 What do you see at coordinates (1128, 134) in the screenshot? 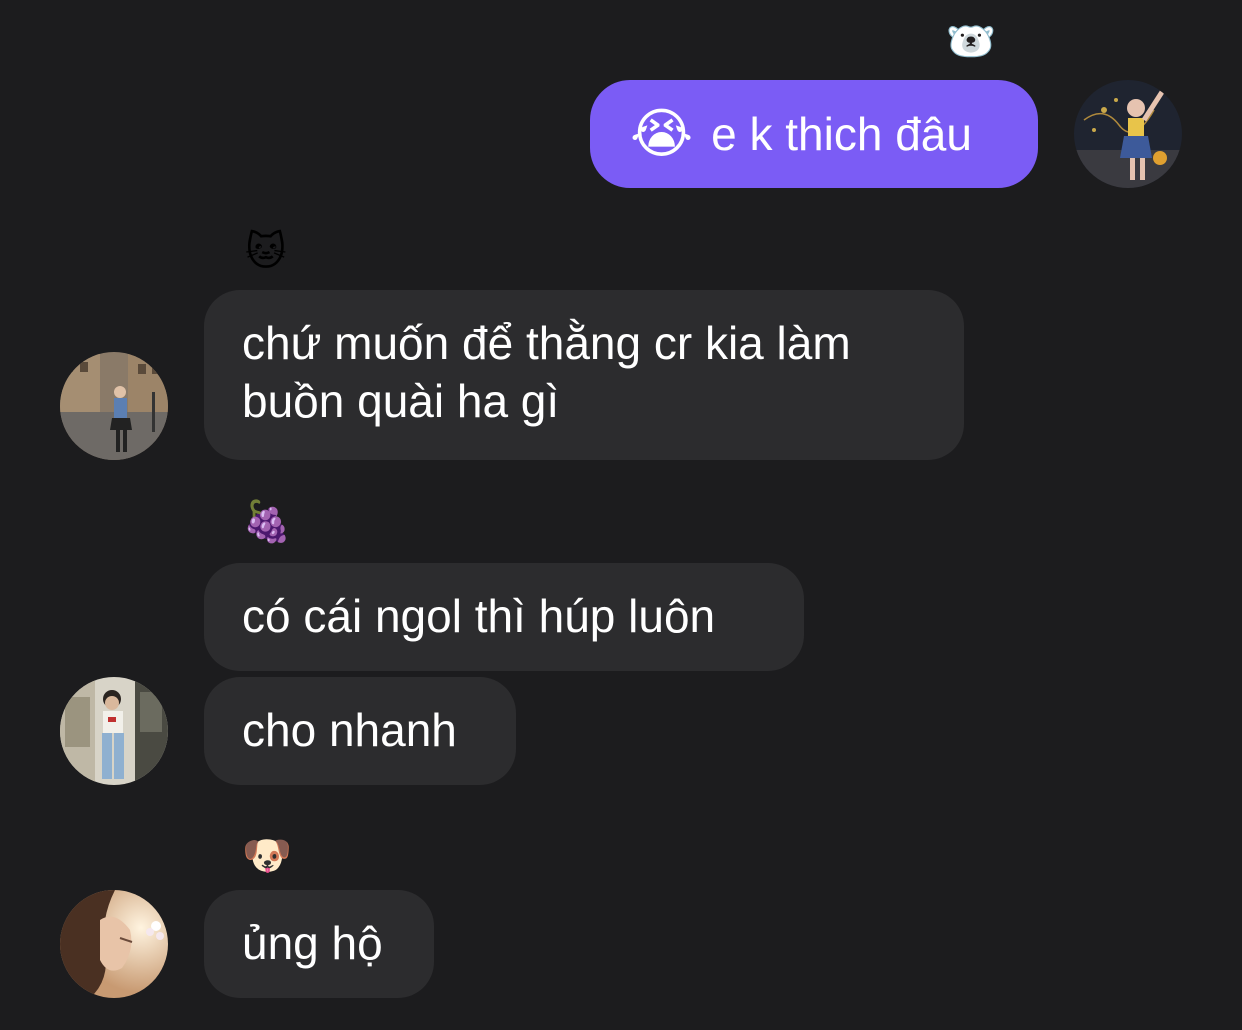
I see `avatar-self` at bounding box center [1128, 134].